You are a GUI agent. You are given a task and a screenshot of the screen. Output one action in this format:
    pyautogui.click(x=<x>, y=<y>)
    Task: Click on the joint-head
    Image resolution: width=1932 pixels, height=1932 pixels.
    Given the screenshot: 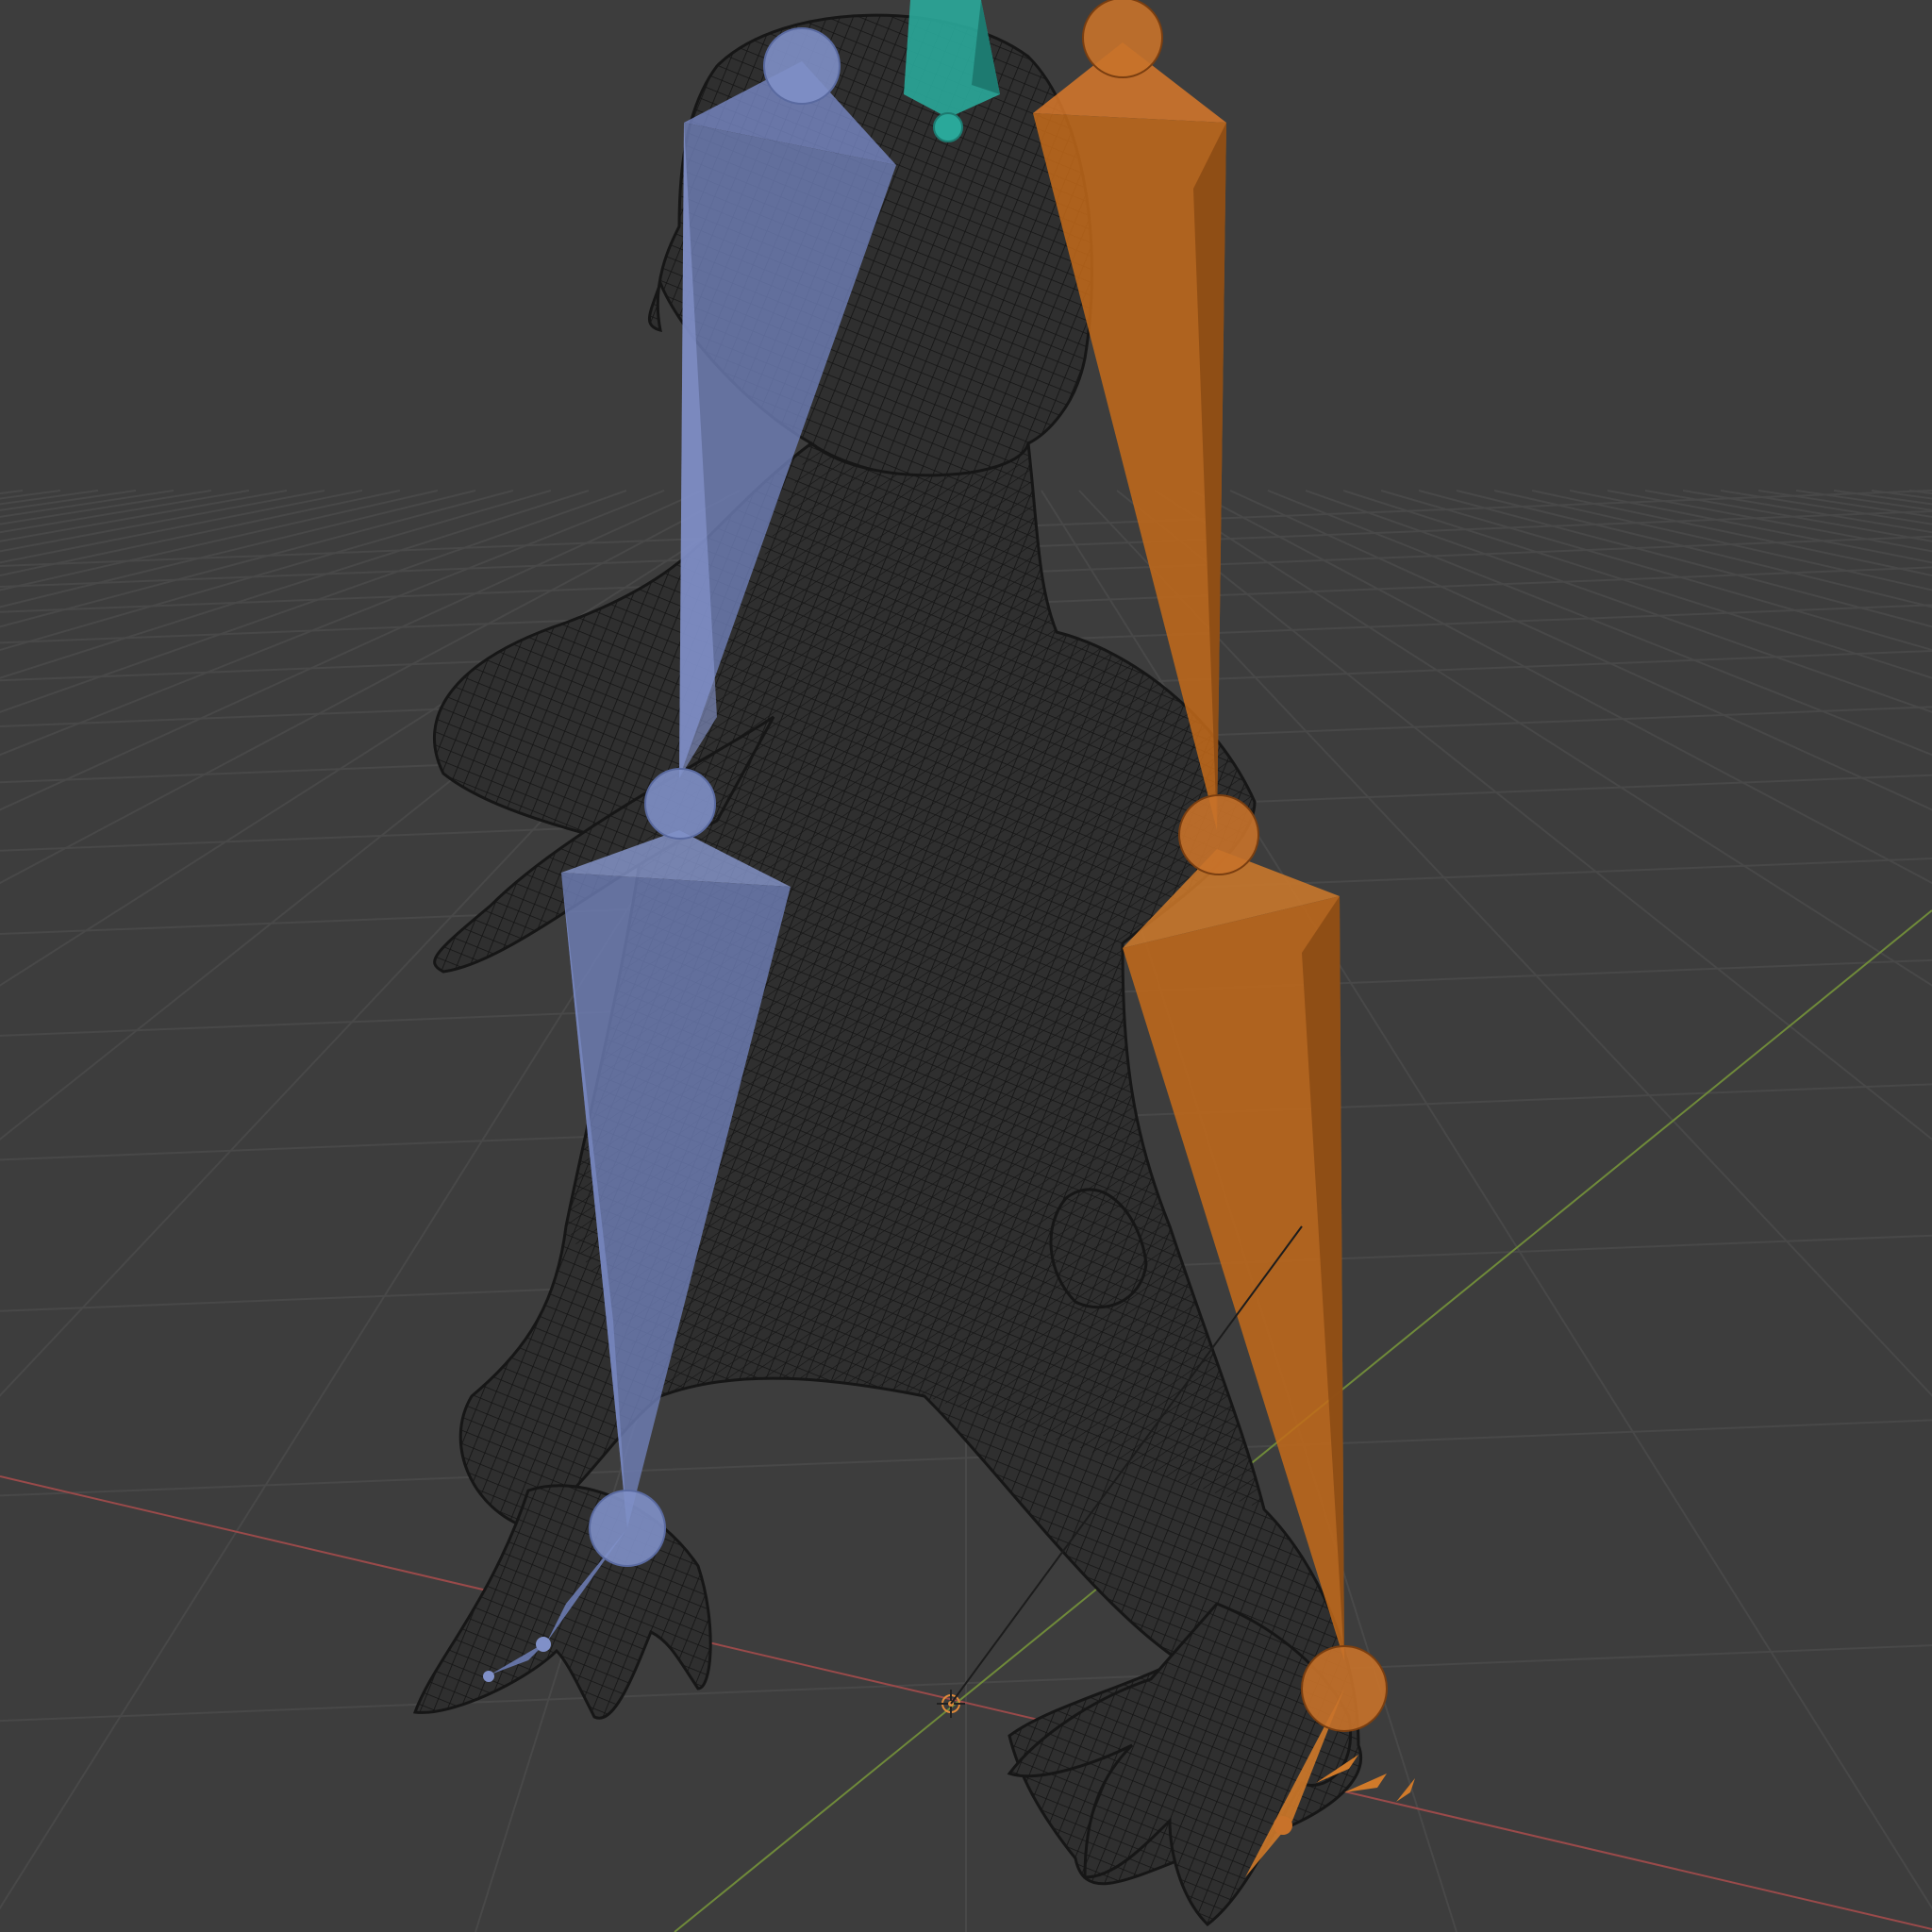 What is the action you would take?
    pyautogui.click(x=948, y=127)
    